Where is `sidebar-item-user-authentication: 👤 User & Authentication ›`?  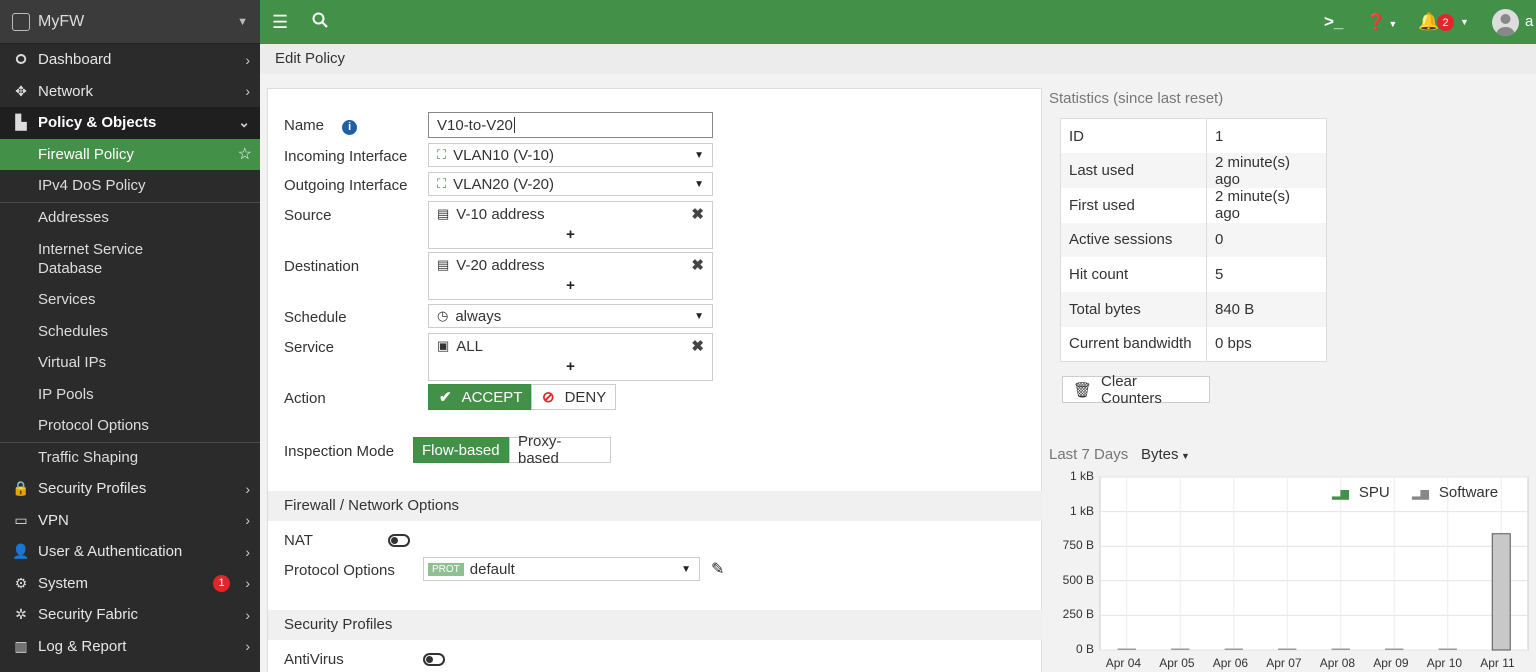
sidebar-item-user-authentication: 👤 User & Authentication › is located at coordinates (130, 552).